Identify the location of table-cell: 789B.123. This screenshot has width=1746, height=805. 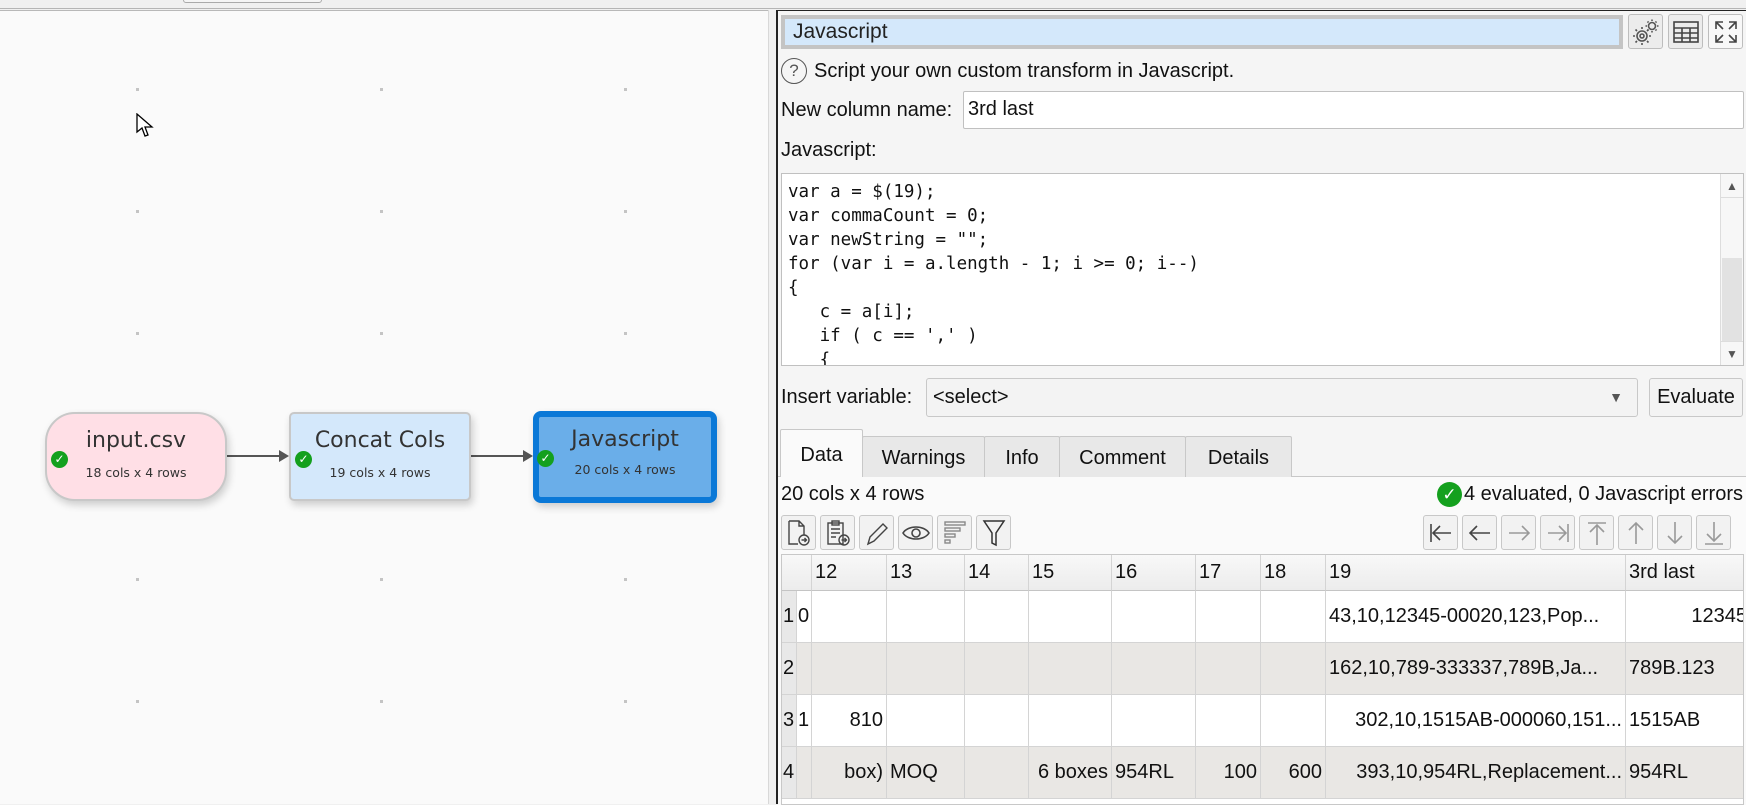
(1684, 669).